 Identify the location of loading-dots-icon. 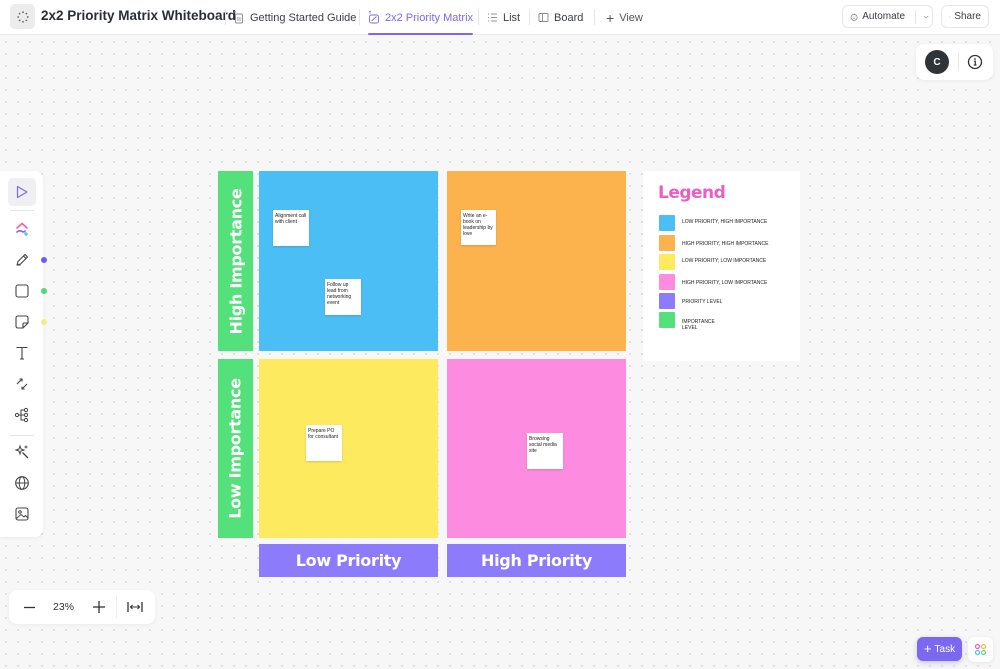
(22, 16).